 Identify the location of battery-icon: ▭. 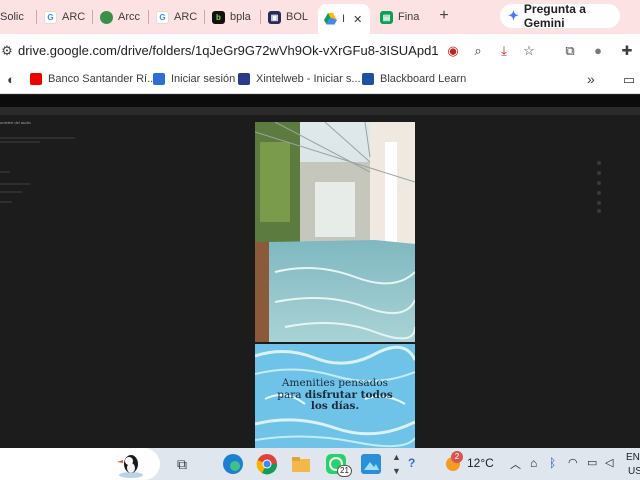
(592, 462).